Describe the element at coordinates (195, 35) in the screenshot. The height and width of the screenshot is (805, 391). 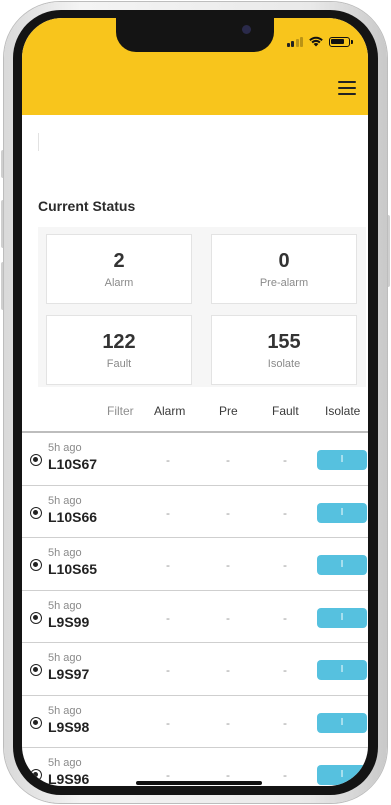
I see `notch` at that location.